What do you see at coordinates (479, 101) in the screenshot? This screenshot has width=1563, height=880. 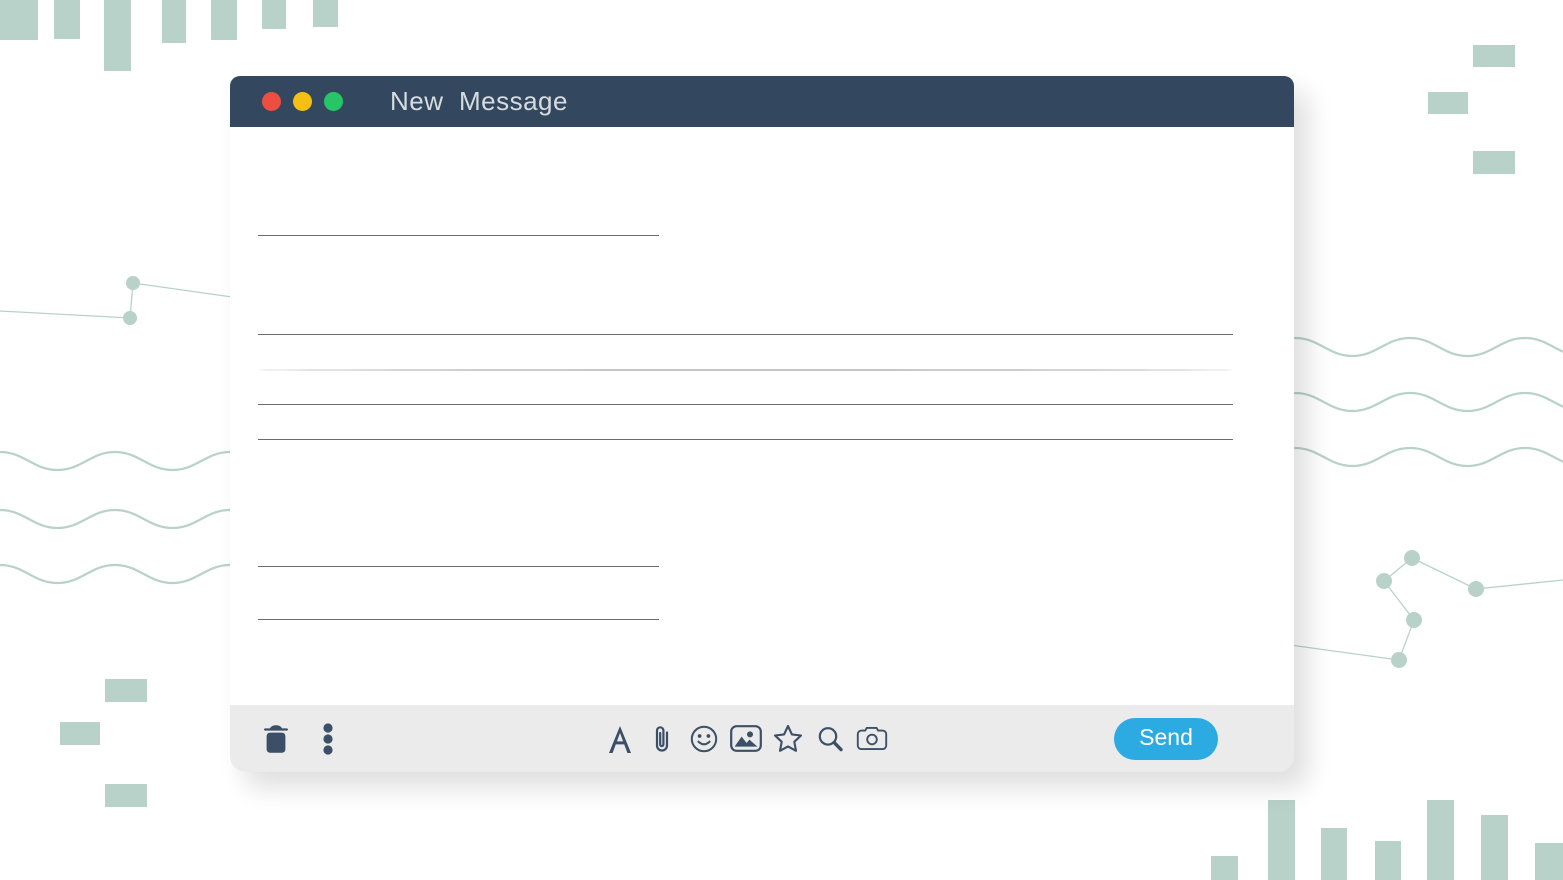 I see `window-title: New Message` at bounding box center [479, 101].